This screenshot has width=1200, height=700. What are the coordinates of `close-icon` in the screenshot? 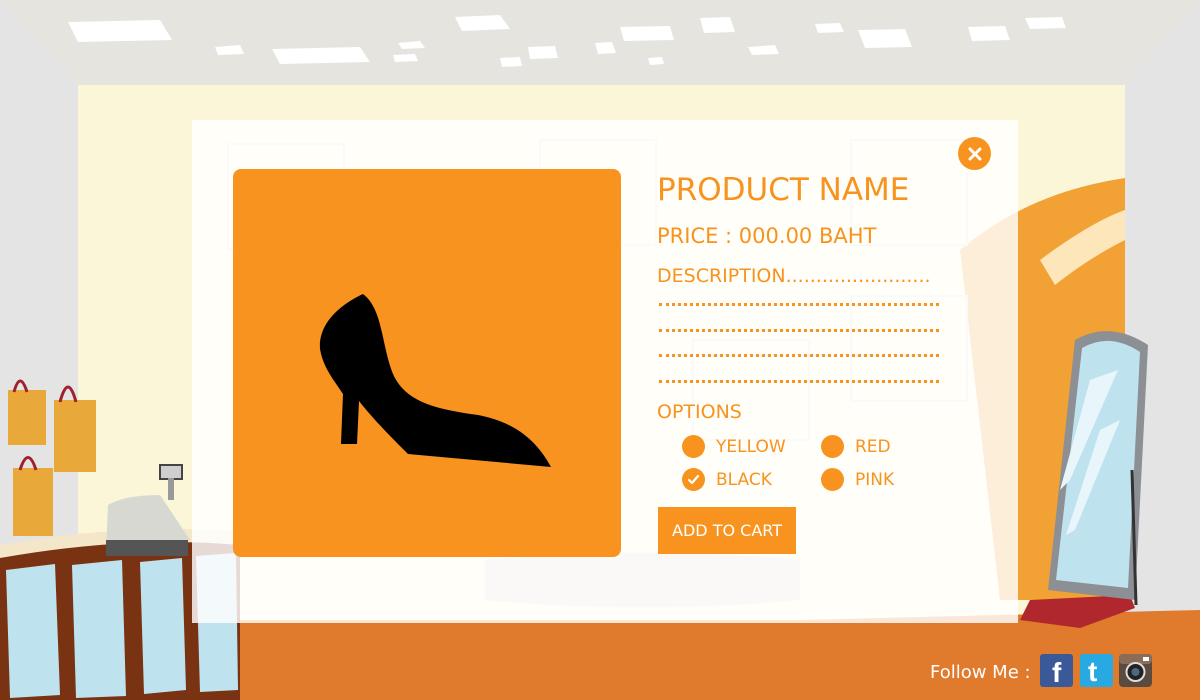 It's located at (974, 153).